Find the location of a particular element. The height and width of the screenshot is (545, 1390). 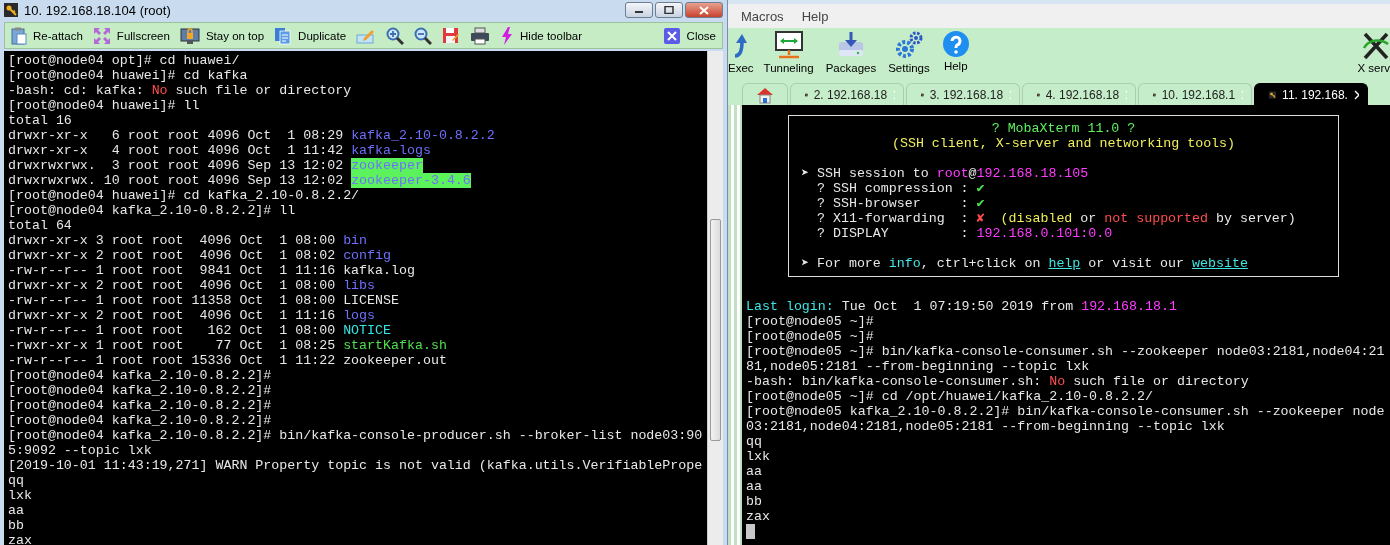

terminal-line: [root@node04 kafka_2.10-0.8.2.2]# ll is located at coordinates (152, 210).